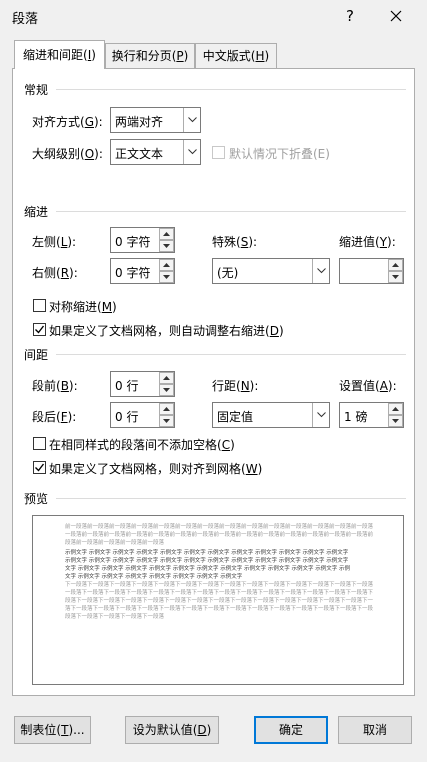 This screenshot has width=427, height=762. I want to click on outline-level-value: 正文文本, so click(139, 154).